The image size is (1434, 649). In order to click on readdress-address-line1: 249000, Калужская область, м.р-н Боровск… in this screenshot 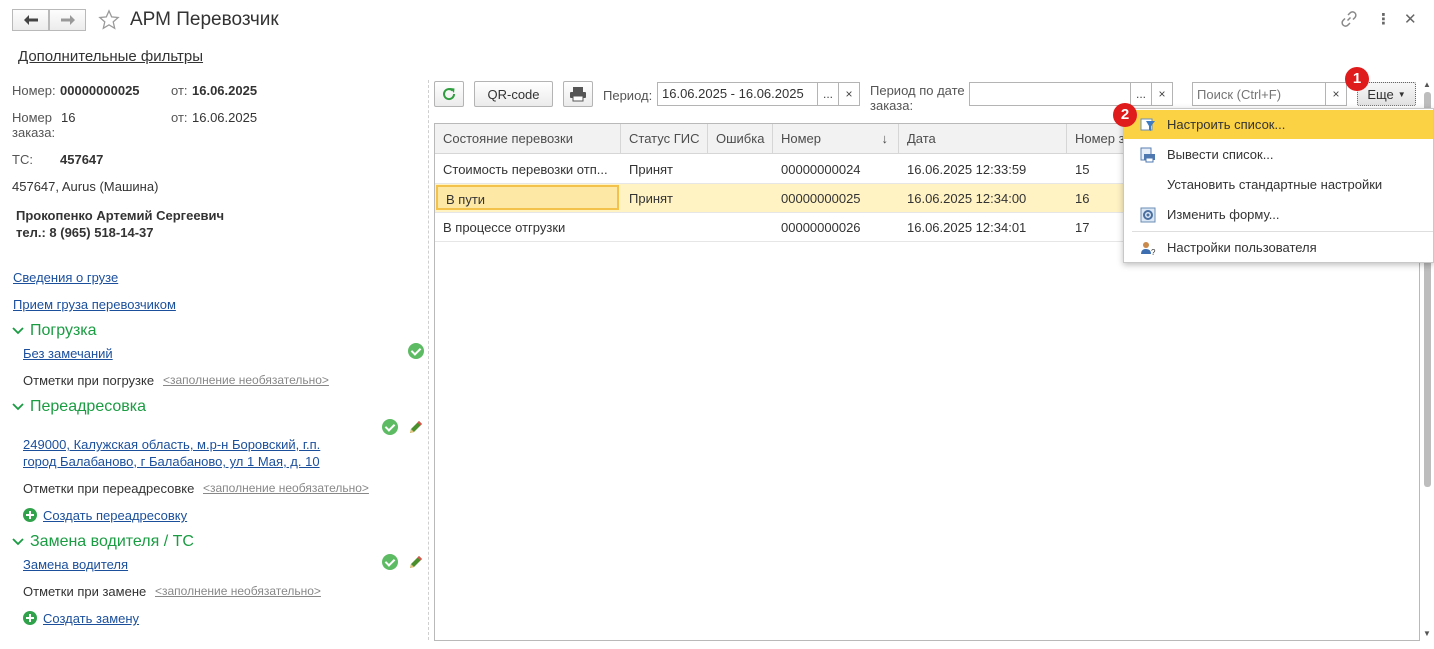, I will do `click(171, 444)`.